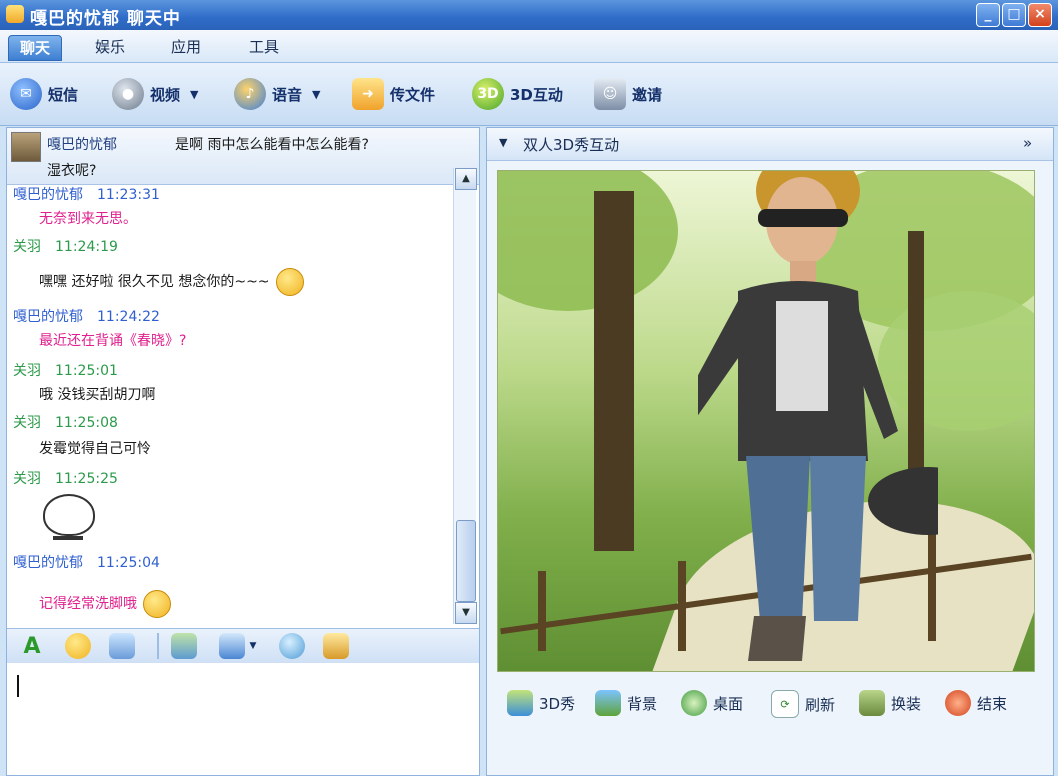  What do you see at coordinates (95, 449) in the screenshot?
I see `message-text: 发霉觉得自己可怜` at bounding box center [95, 449].